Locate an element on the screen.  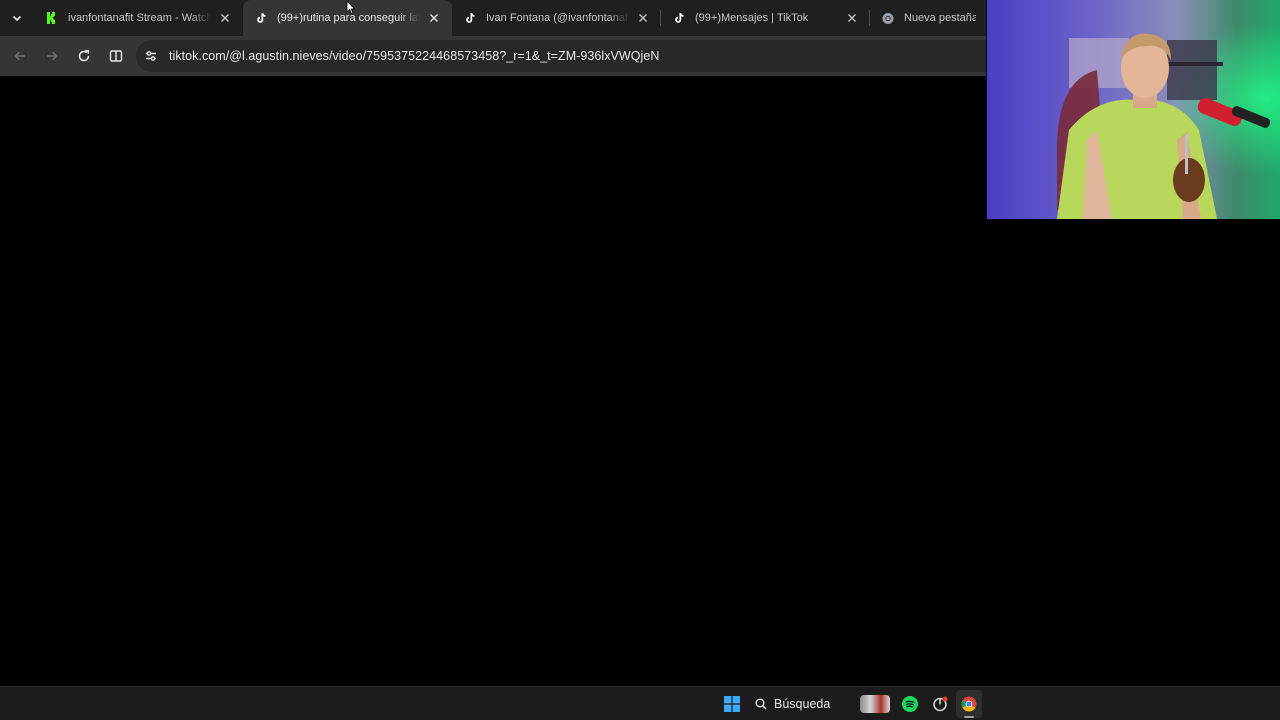
search-icon is located at coordinates (761, 704).